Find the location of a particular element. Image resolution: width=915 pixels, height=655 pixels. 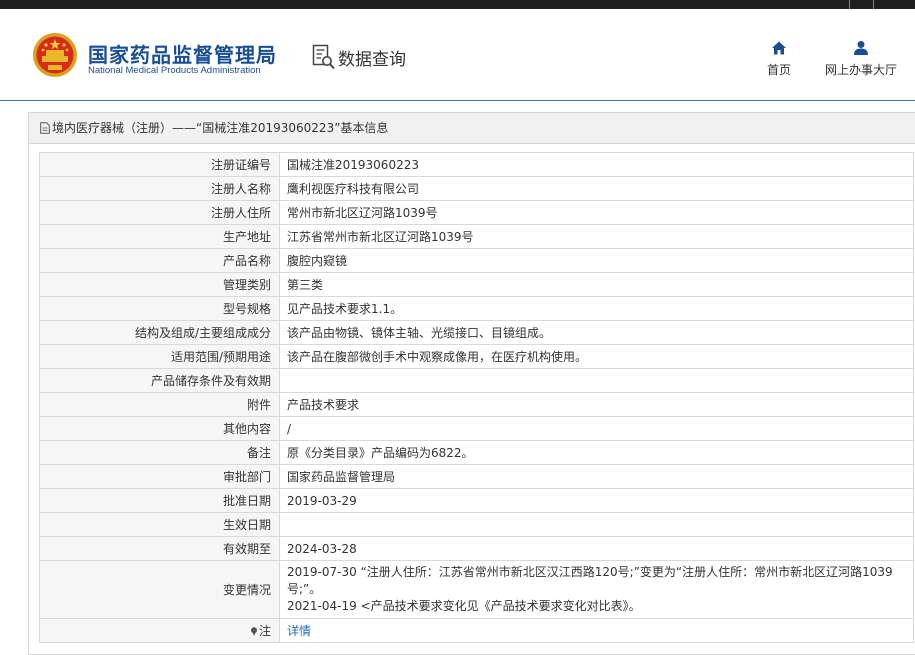

table-row: 注册人名称 鹰利视医疗科技有限公司 is located at coordinates (476, 188).